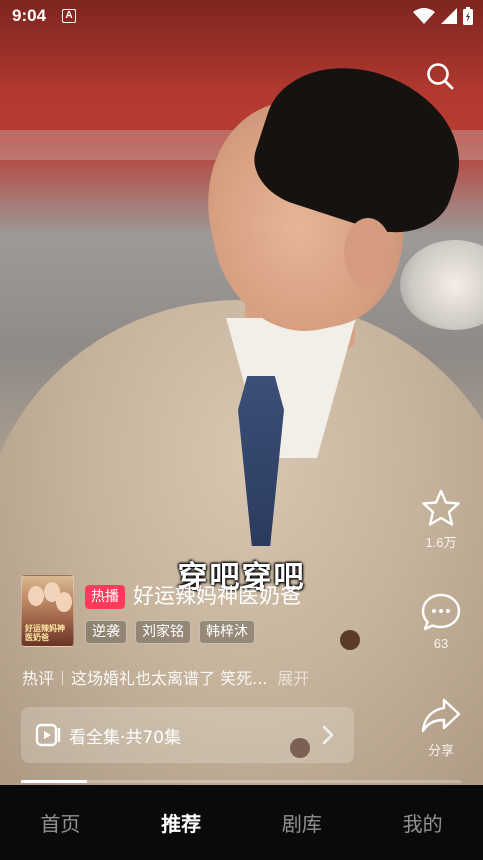 The image size is (483, 860). Describe the element at coordinates (468, 16) in the screenshot. I see `battery-icon` at that location.